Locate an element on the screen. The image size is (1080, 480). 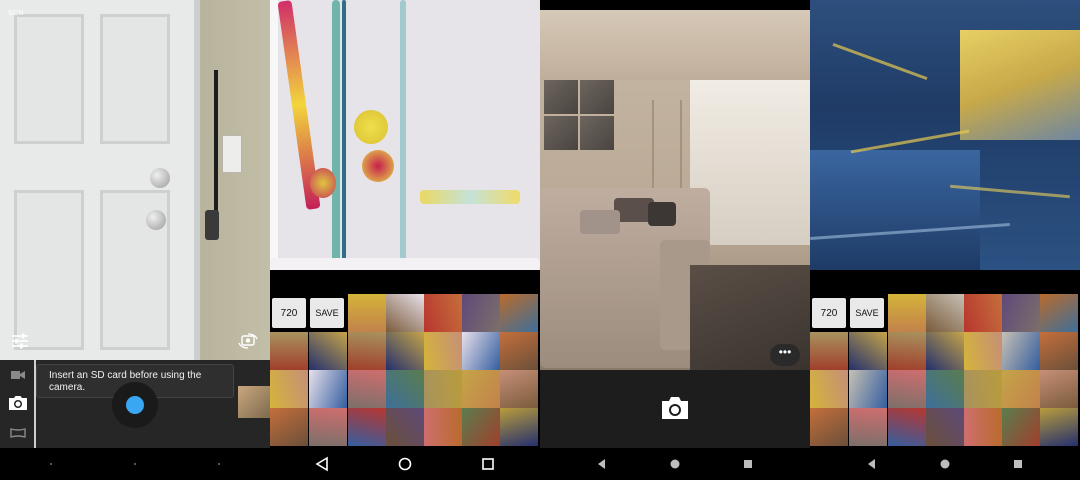
settings-sliders-icon is located at coordinates (20, 343).